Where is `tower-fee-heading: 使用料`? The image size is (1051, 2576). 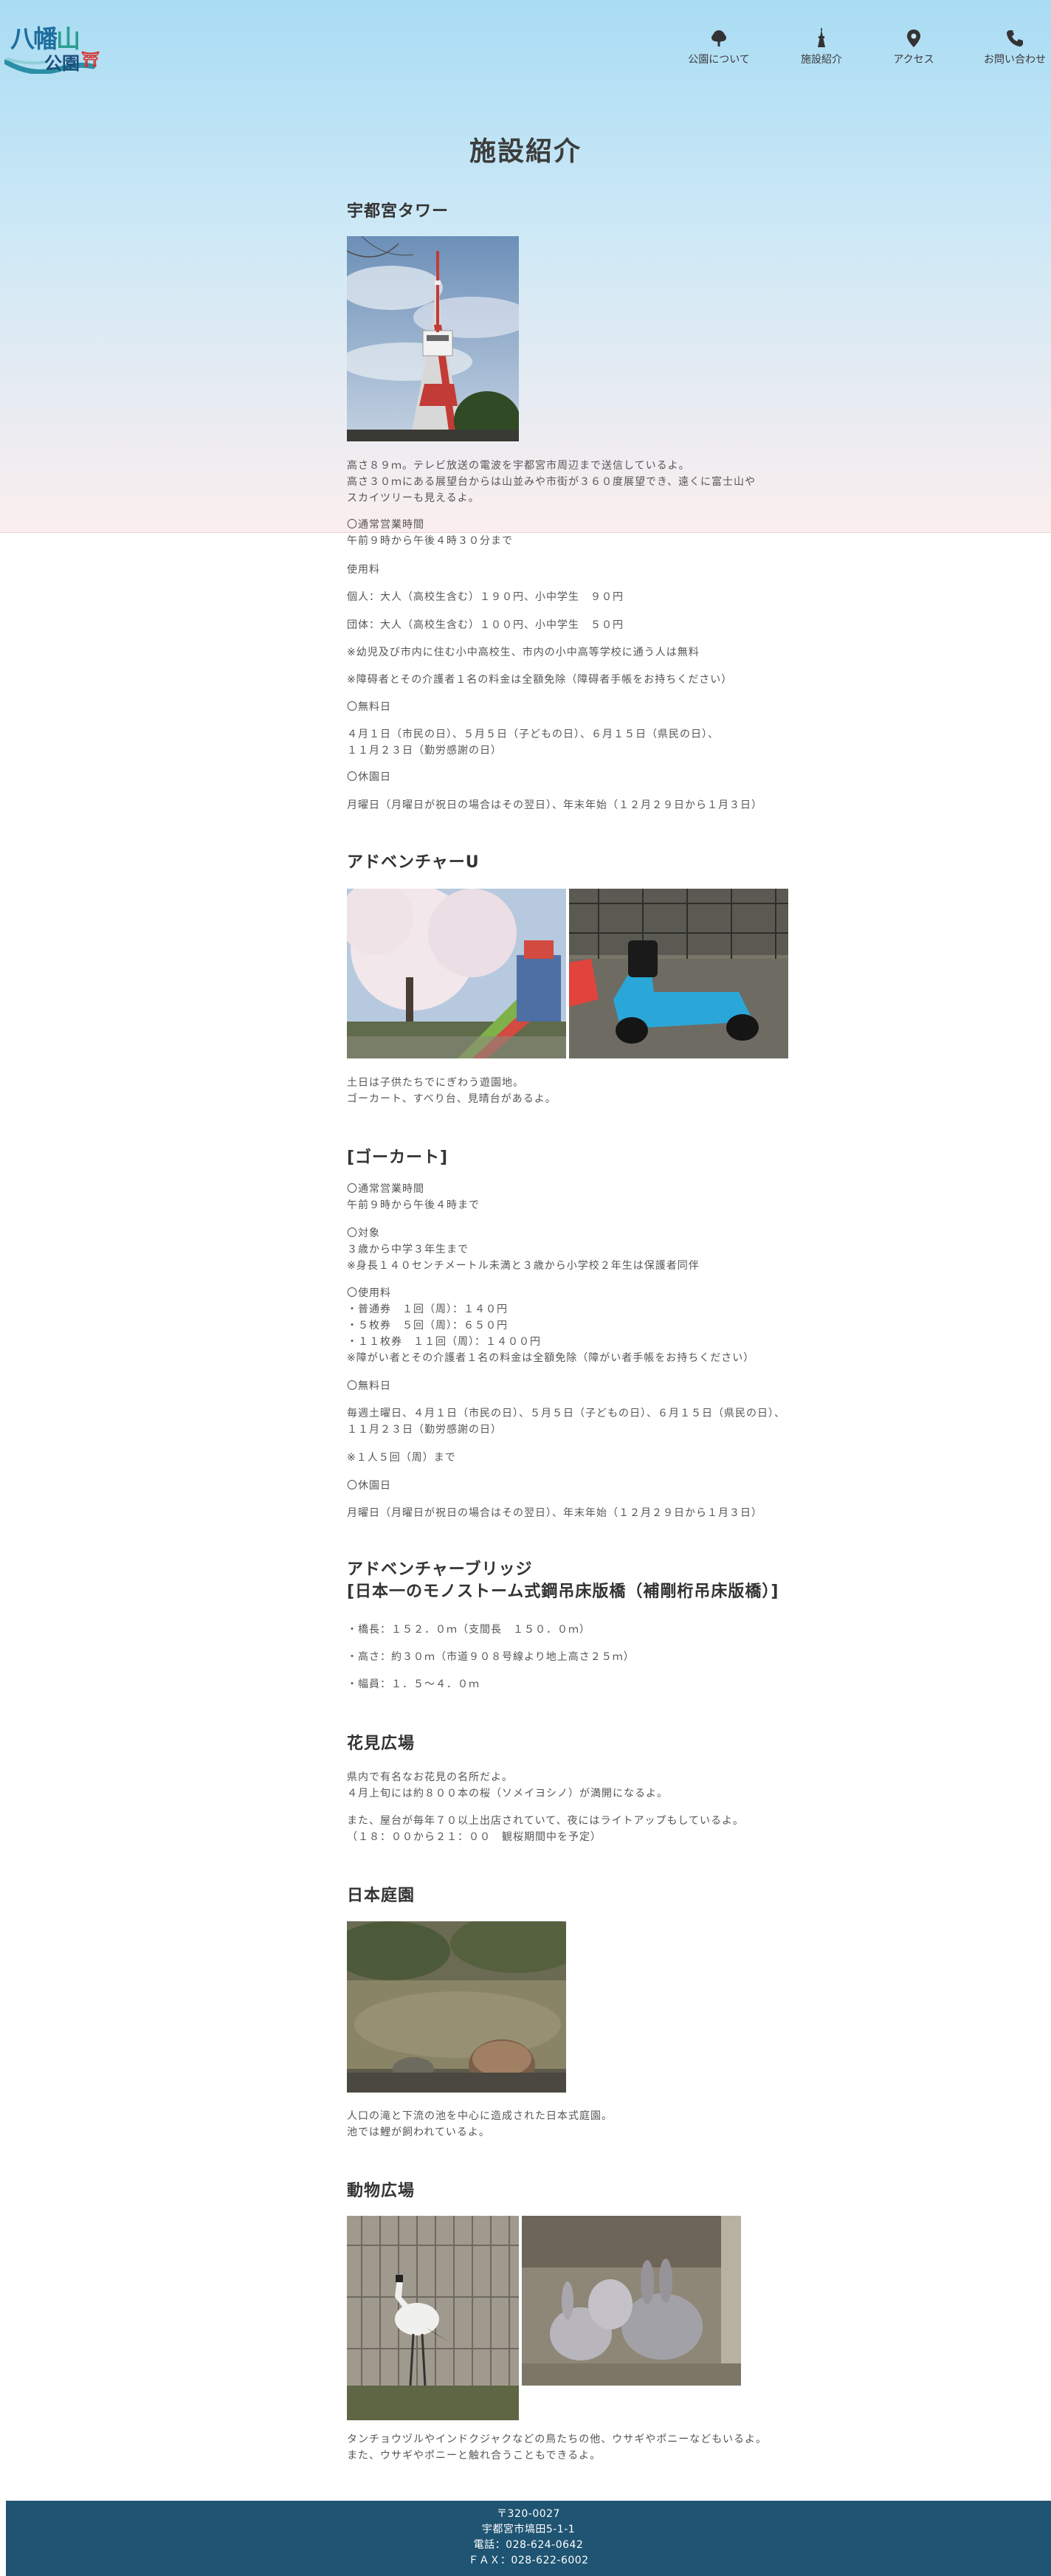
tower-fee-heading: 使用料 is located at coordinates (363, 570).